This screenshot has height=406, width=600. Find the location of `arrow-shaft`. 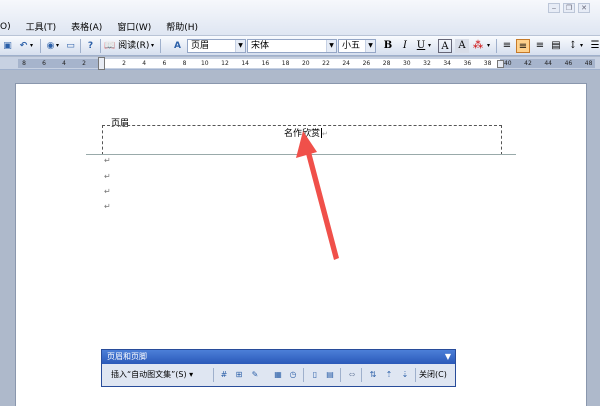

arrow-shaft is located at coordinates (322, 204).